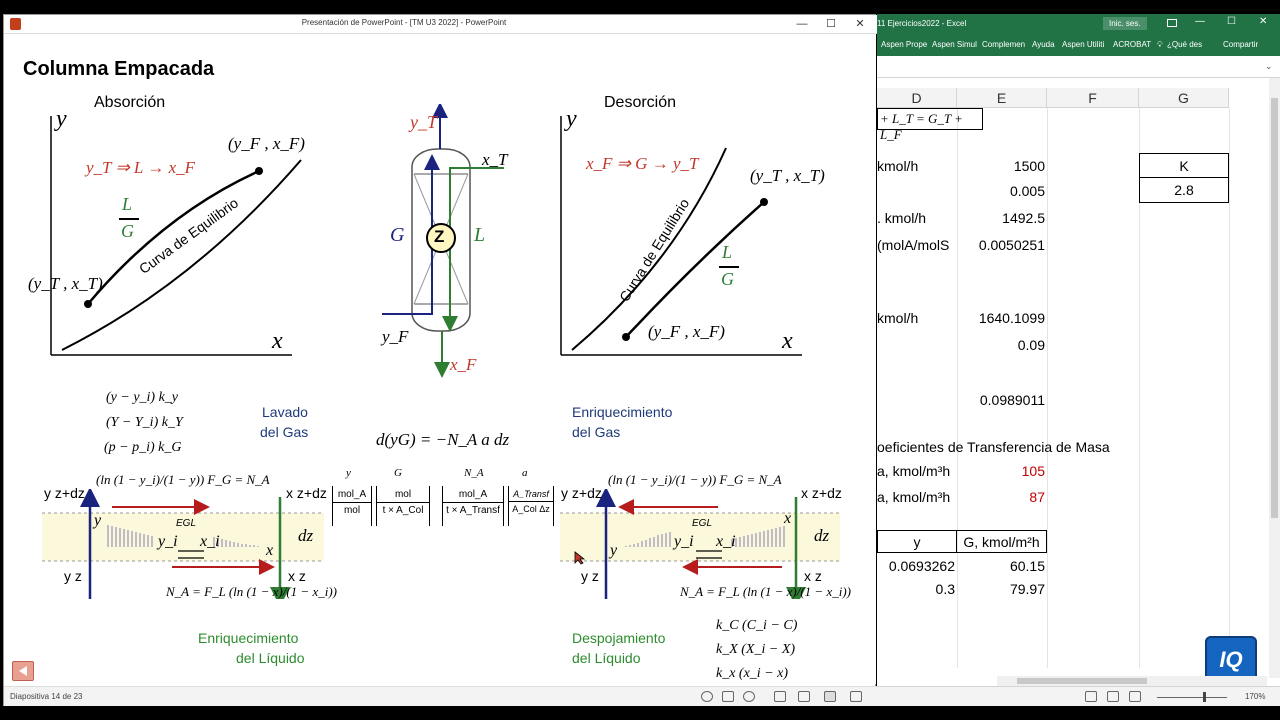  I want to click on cell-section-title: oeficientes de Transferencia de Masa, so click(993, 447).